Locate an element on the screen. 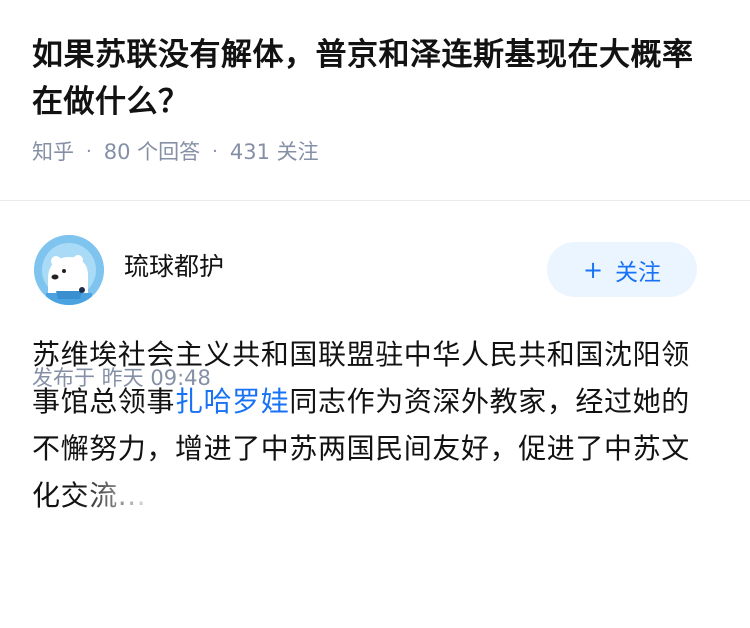 The width and height of the screenshot is (750, 628). follow-button: + 关注 is located at coordinates (622, 269).